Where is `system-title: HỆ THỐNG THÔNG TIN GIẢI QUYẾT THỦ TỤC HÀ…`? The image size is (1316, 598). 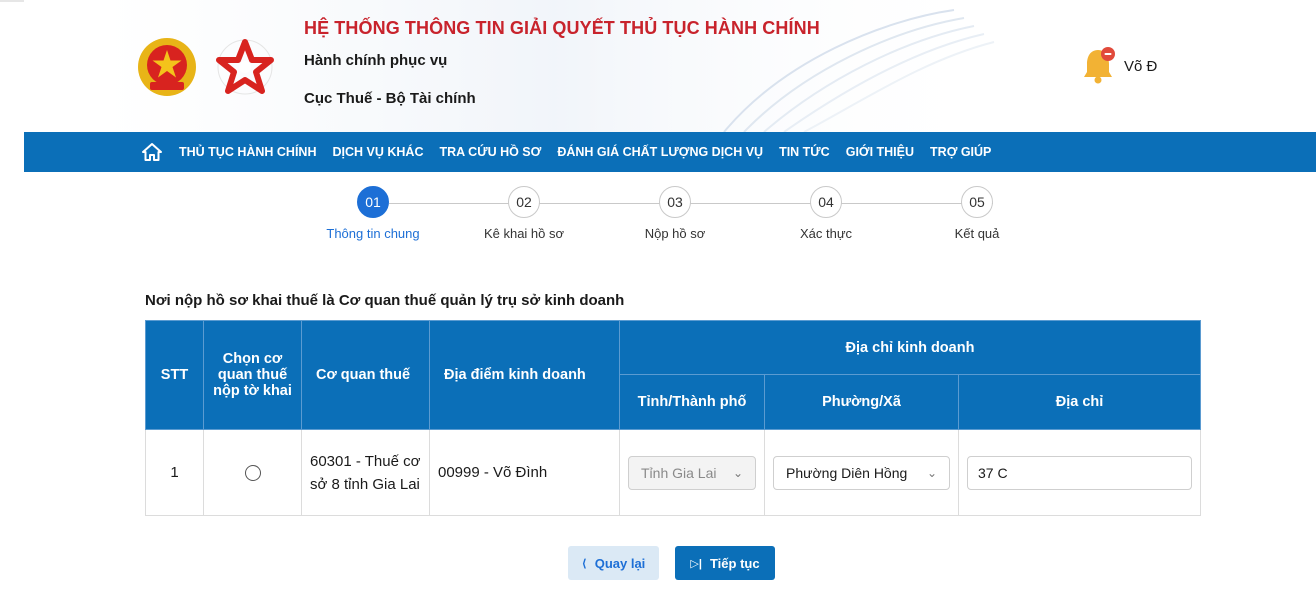
system-title: HỆ THỐNG THÔNG TIN GIẢI QUYẾT THỦ TỤC HÀ… is located at coordinates (562, 28).